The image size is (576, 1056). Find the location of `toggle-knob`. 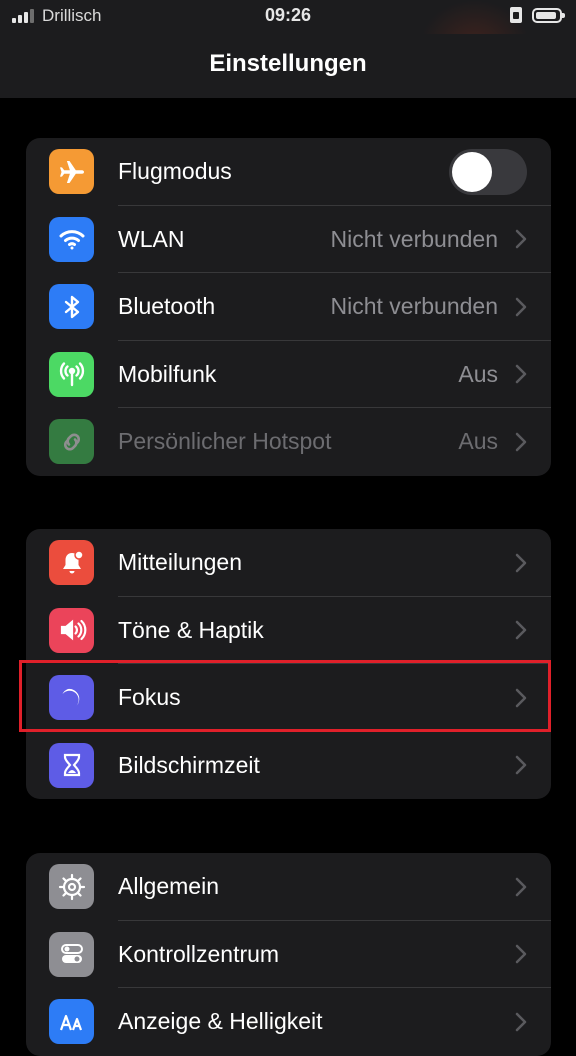

toggle-knob is located at coordinates (472, 171).